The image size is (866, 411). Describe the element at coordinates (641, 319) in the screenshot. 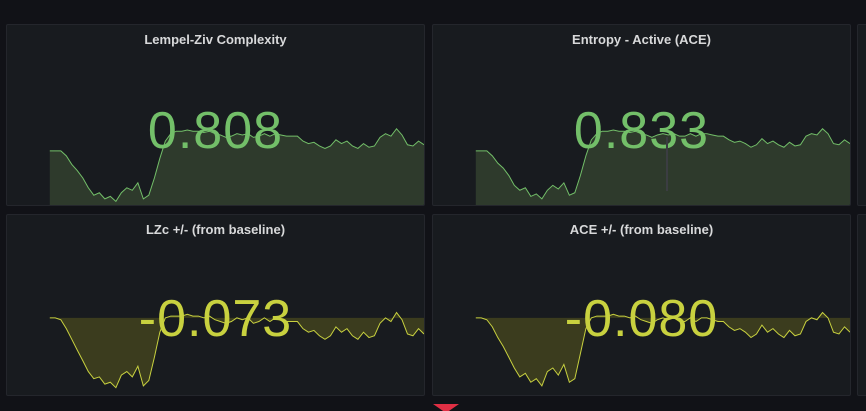

I see `stat-value: -0.080` at that location.